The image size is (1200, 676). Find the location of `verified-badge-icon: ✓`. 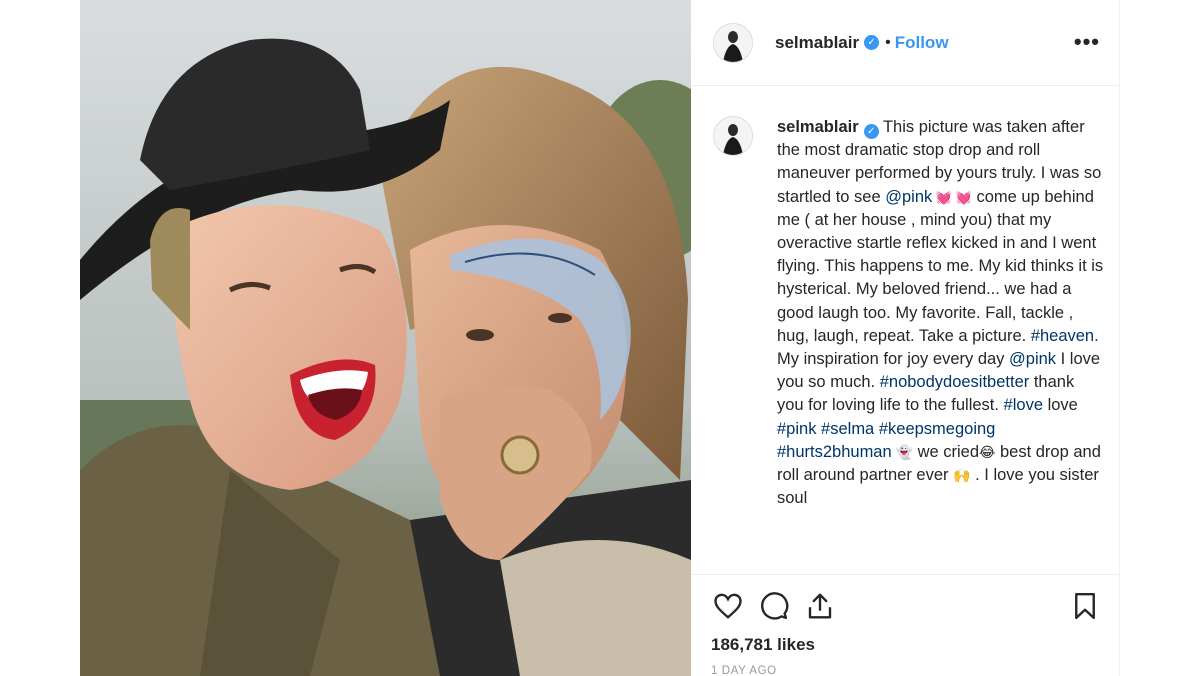

verified-badge-icon: ✓ is located at coordinates (872, 42).